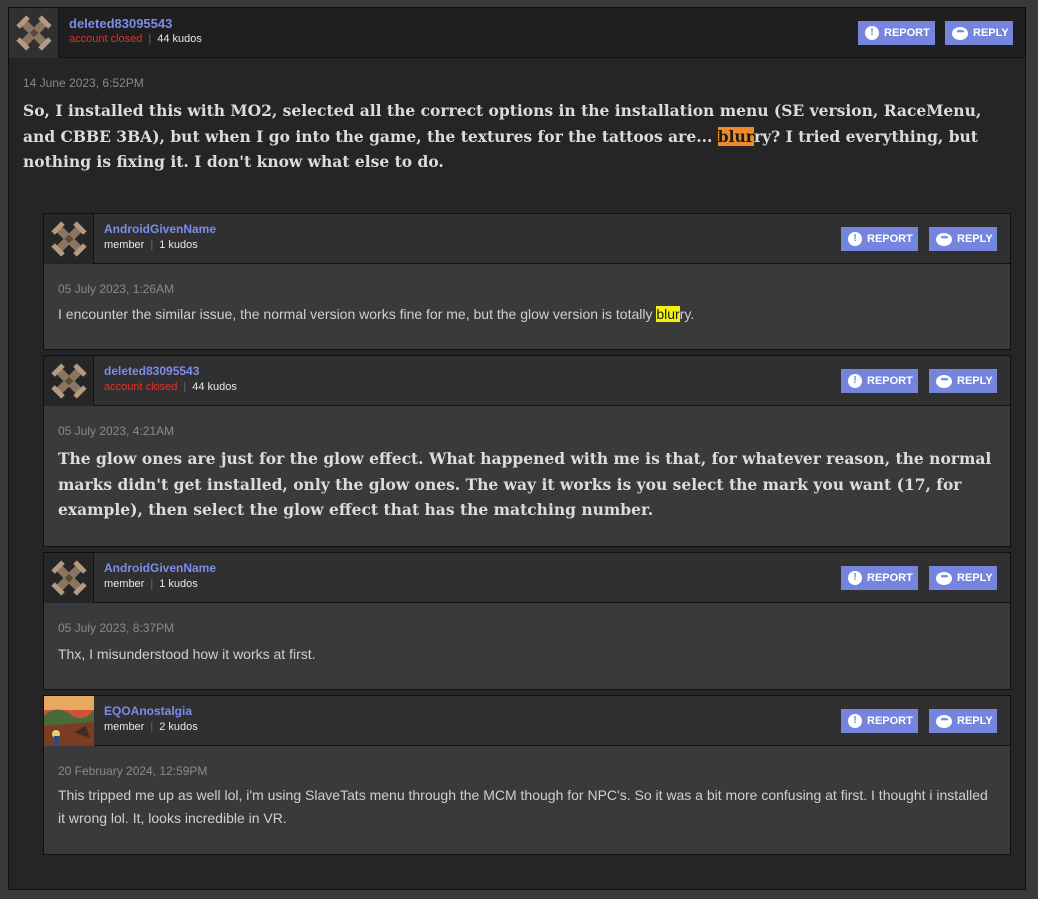  Describe the element at coordinates (151, 727) in the screenshot. I see `user-meta: member | 2 kudos` at that location.